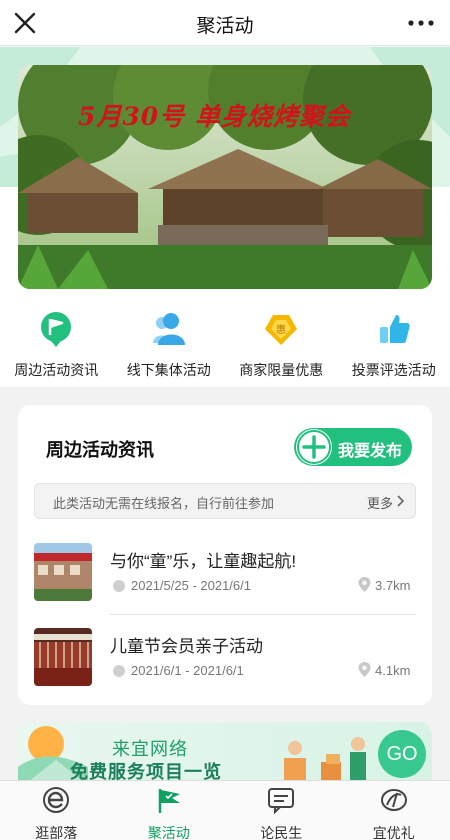  What do you see at coordinates (56, 832) in the screenshot?
I see `tab-label: 逛部落` at bounding box center [56, 832].